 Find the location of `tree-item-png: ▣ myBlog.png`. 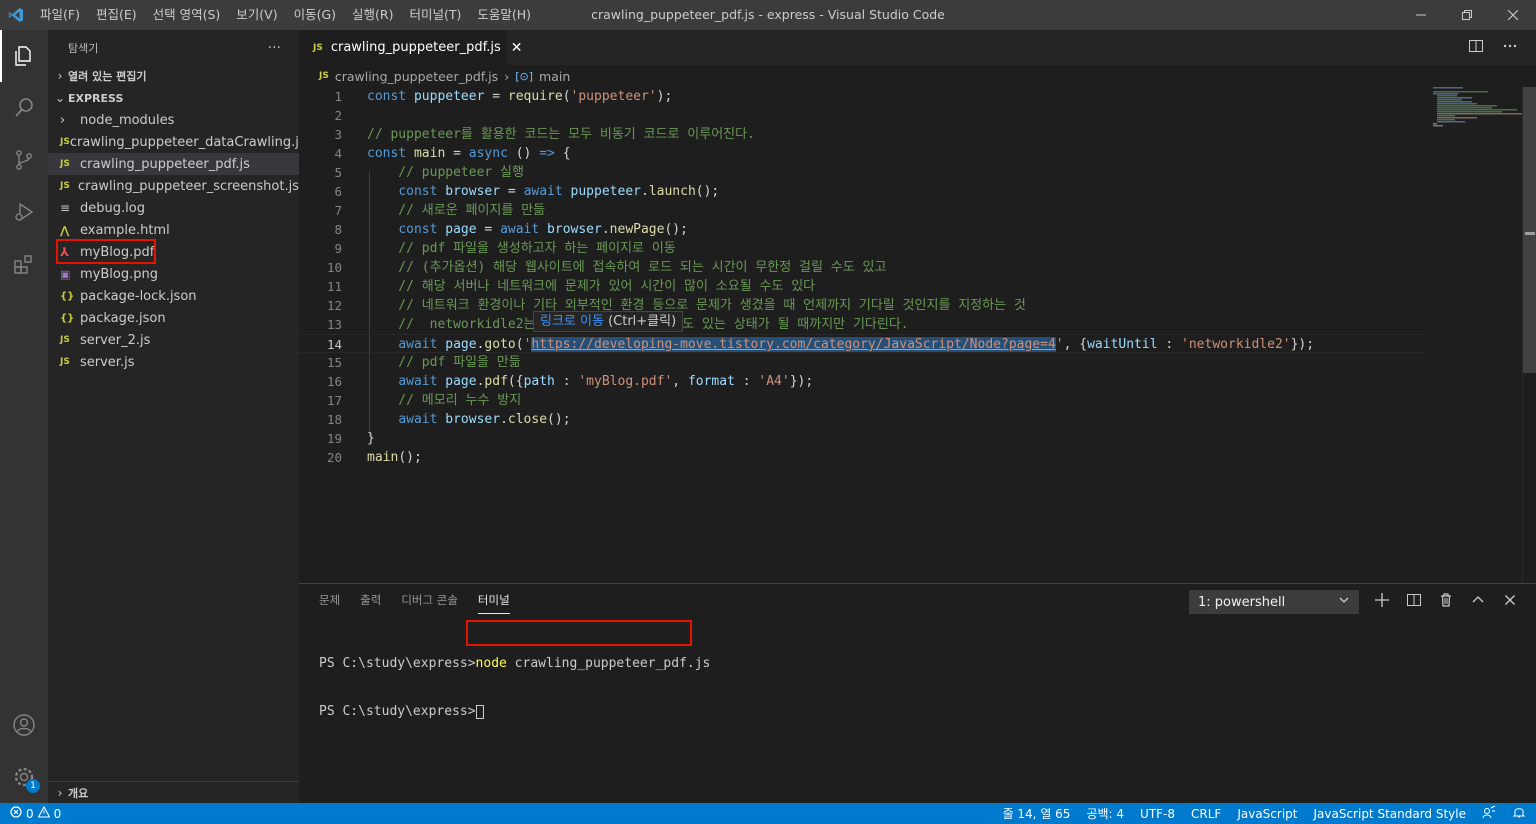

tree-item-png: ▣ myBlog.png is located at coordinates (173, 274).